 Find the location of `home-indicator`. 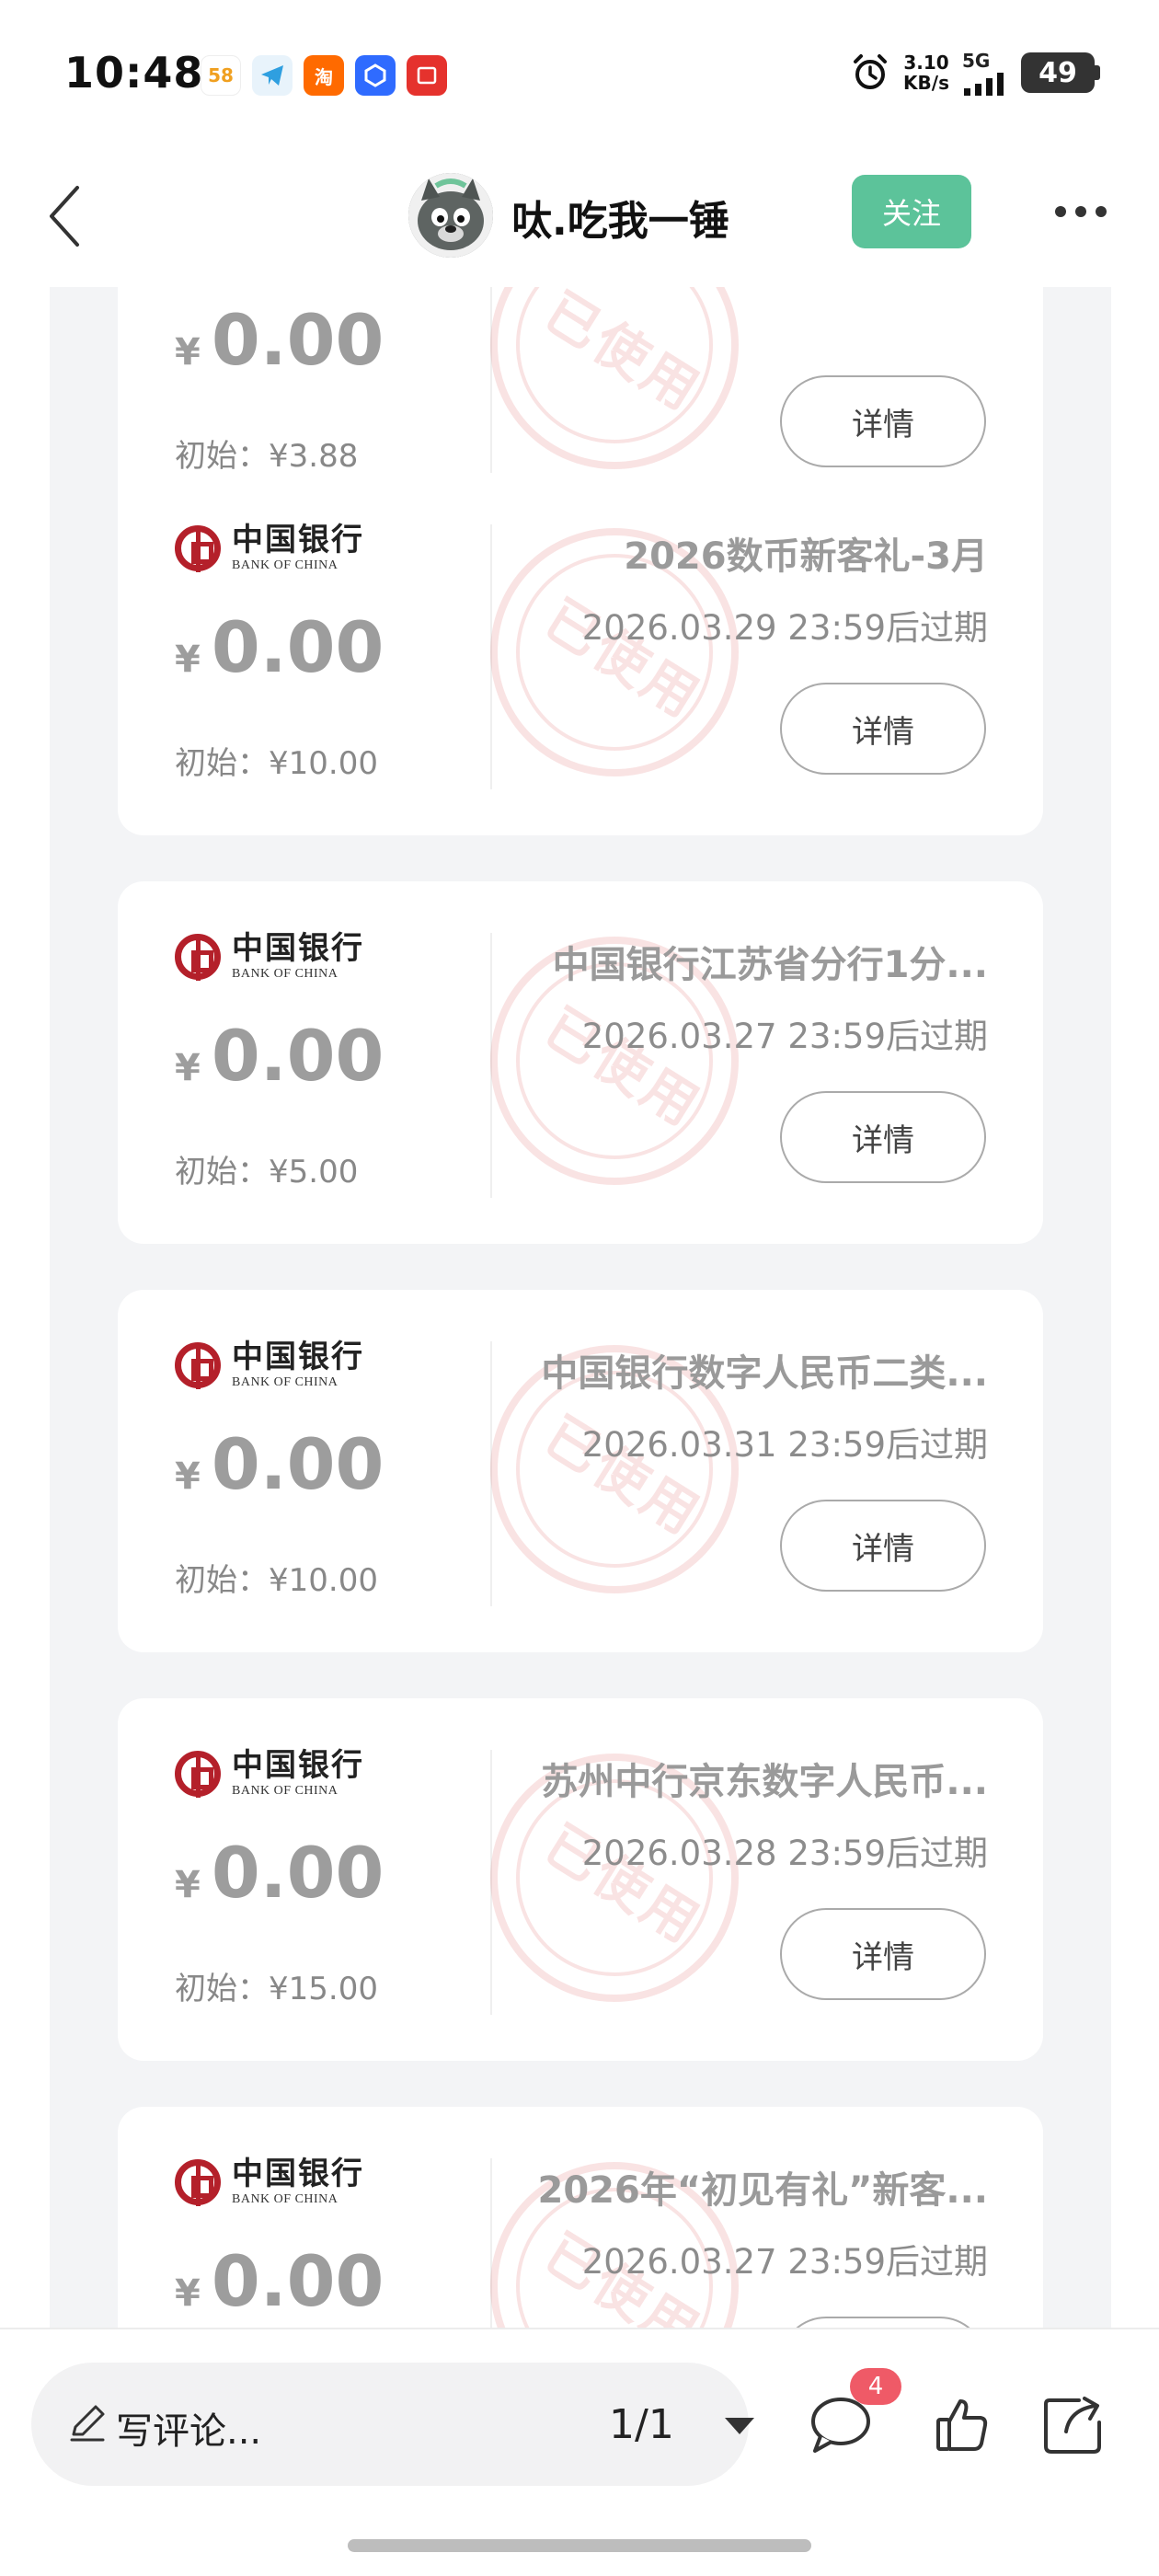

home-indicator is located at coordinates (579, 2545).